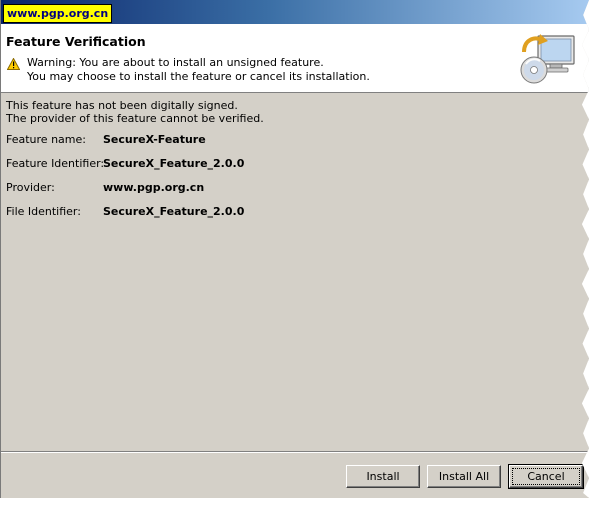  Describe the element at coordinates (174, 163) in the screenshot. I see `feature-identifier-value: SecureX_Feature_2.0.0` at that location.